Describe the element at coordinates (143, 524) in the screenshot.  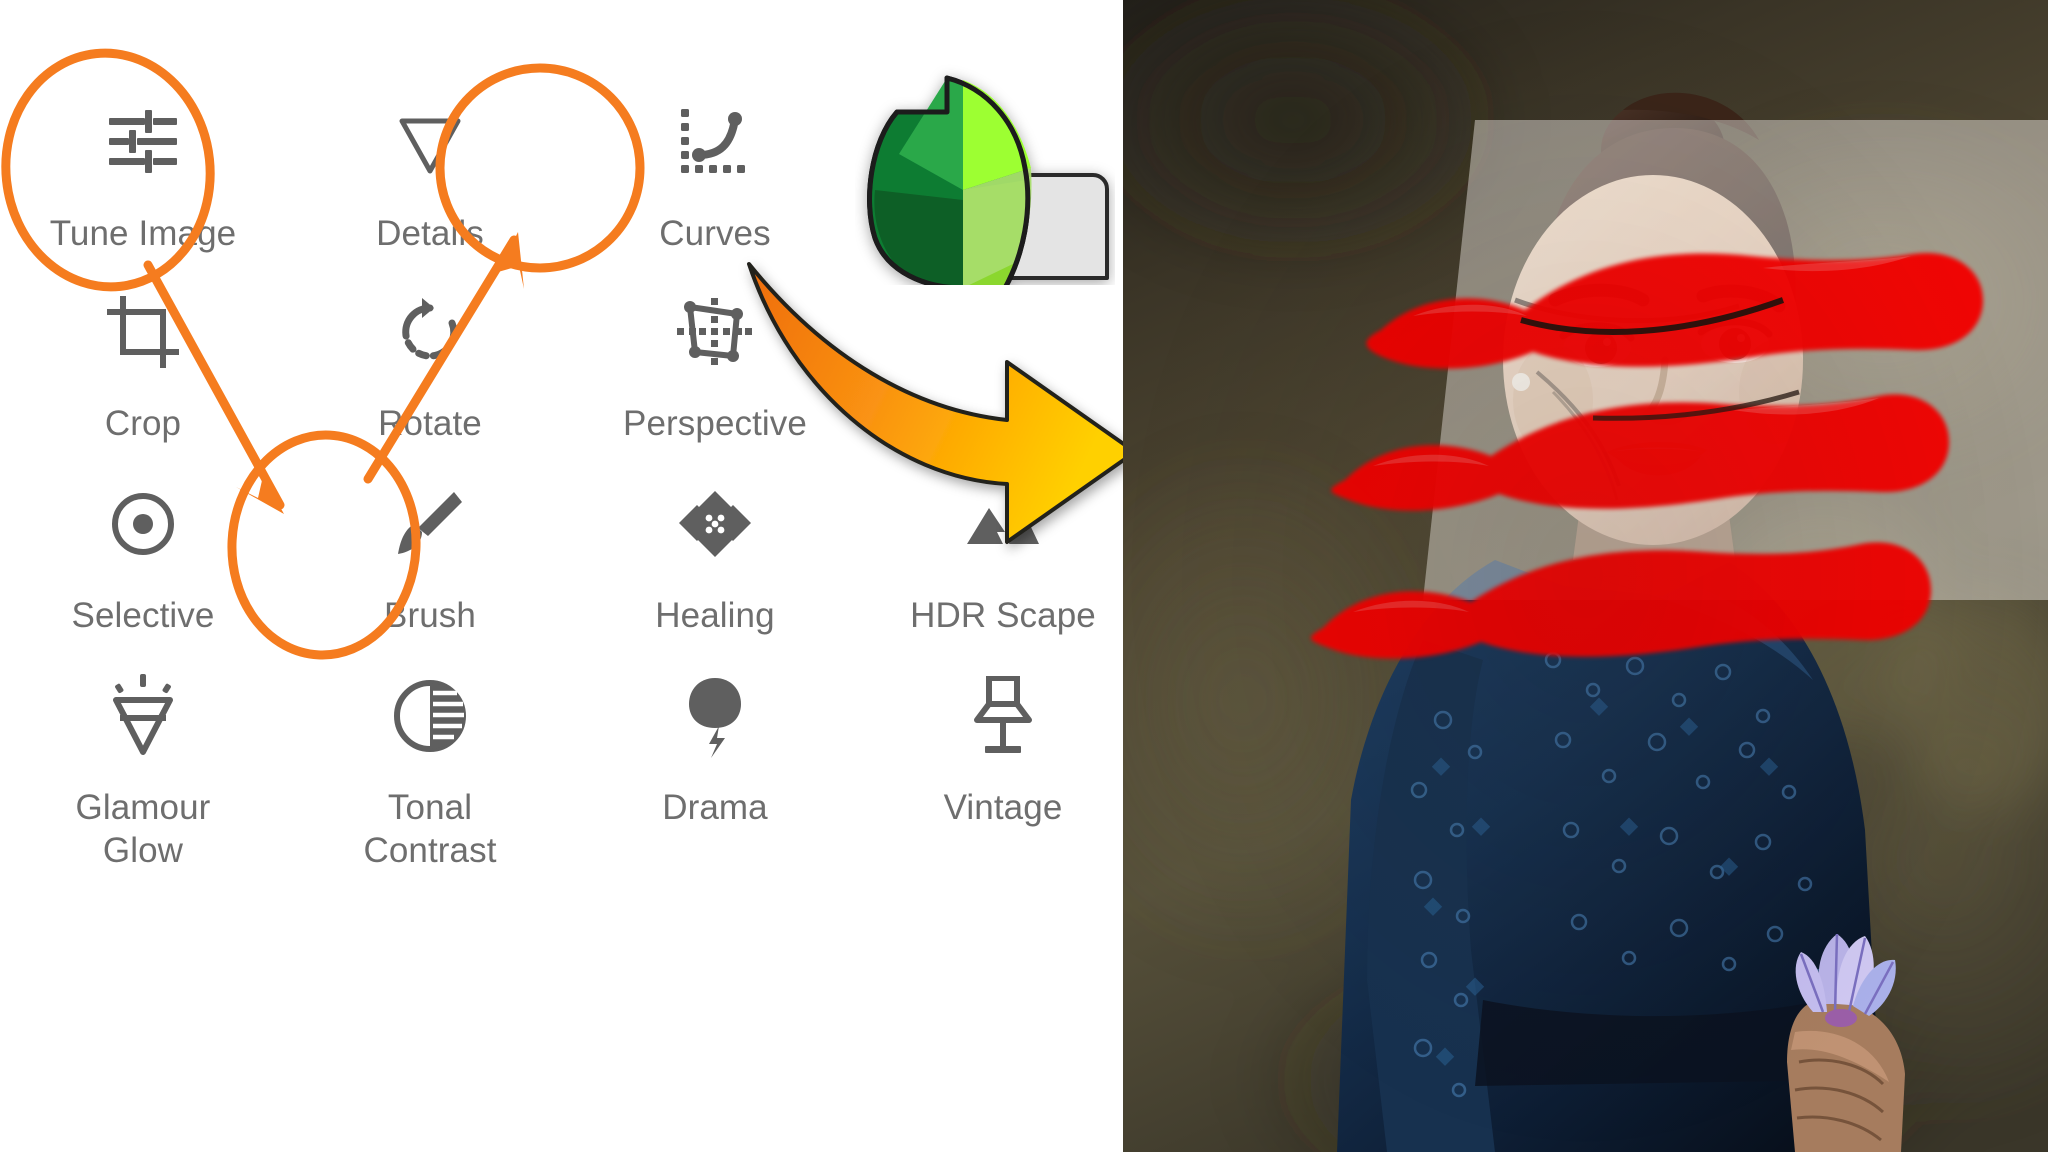
I see `target-dot-icon` at that location.